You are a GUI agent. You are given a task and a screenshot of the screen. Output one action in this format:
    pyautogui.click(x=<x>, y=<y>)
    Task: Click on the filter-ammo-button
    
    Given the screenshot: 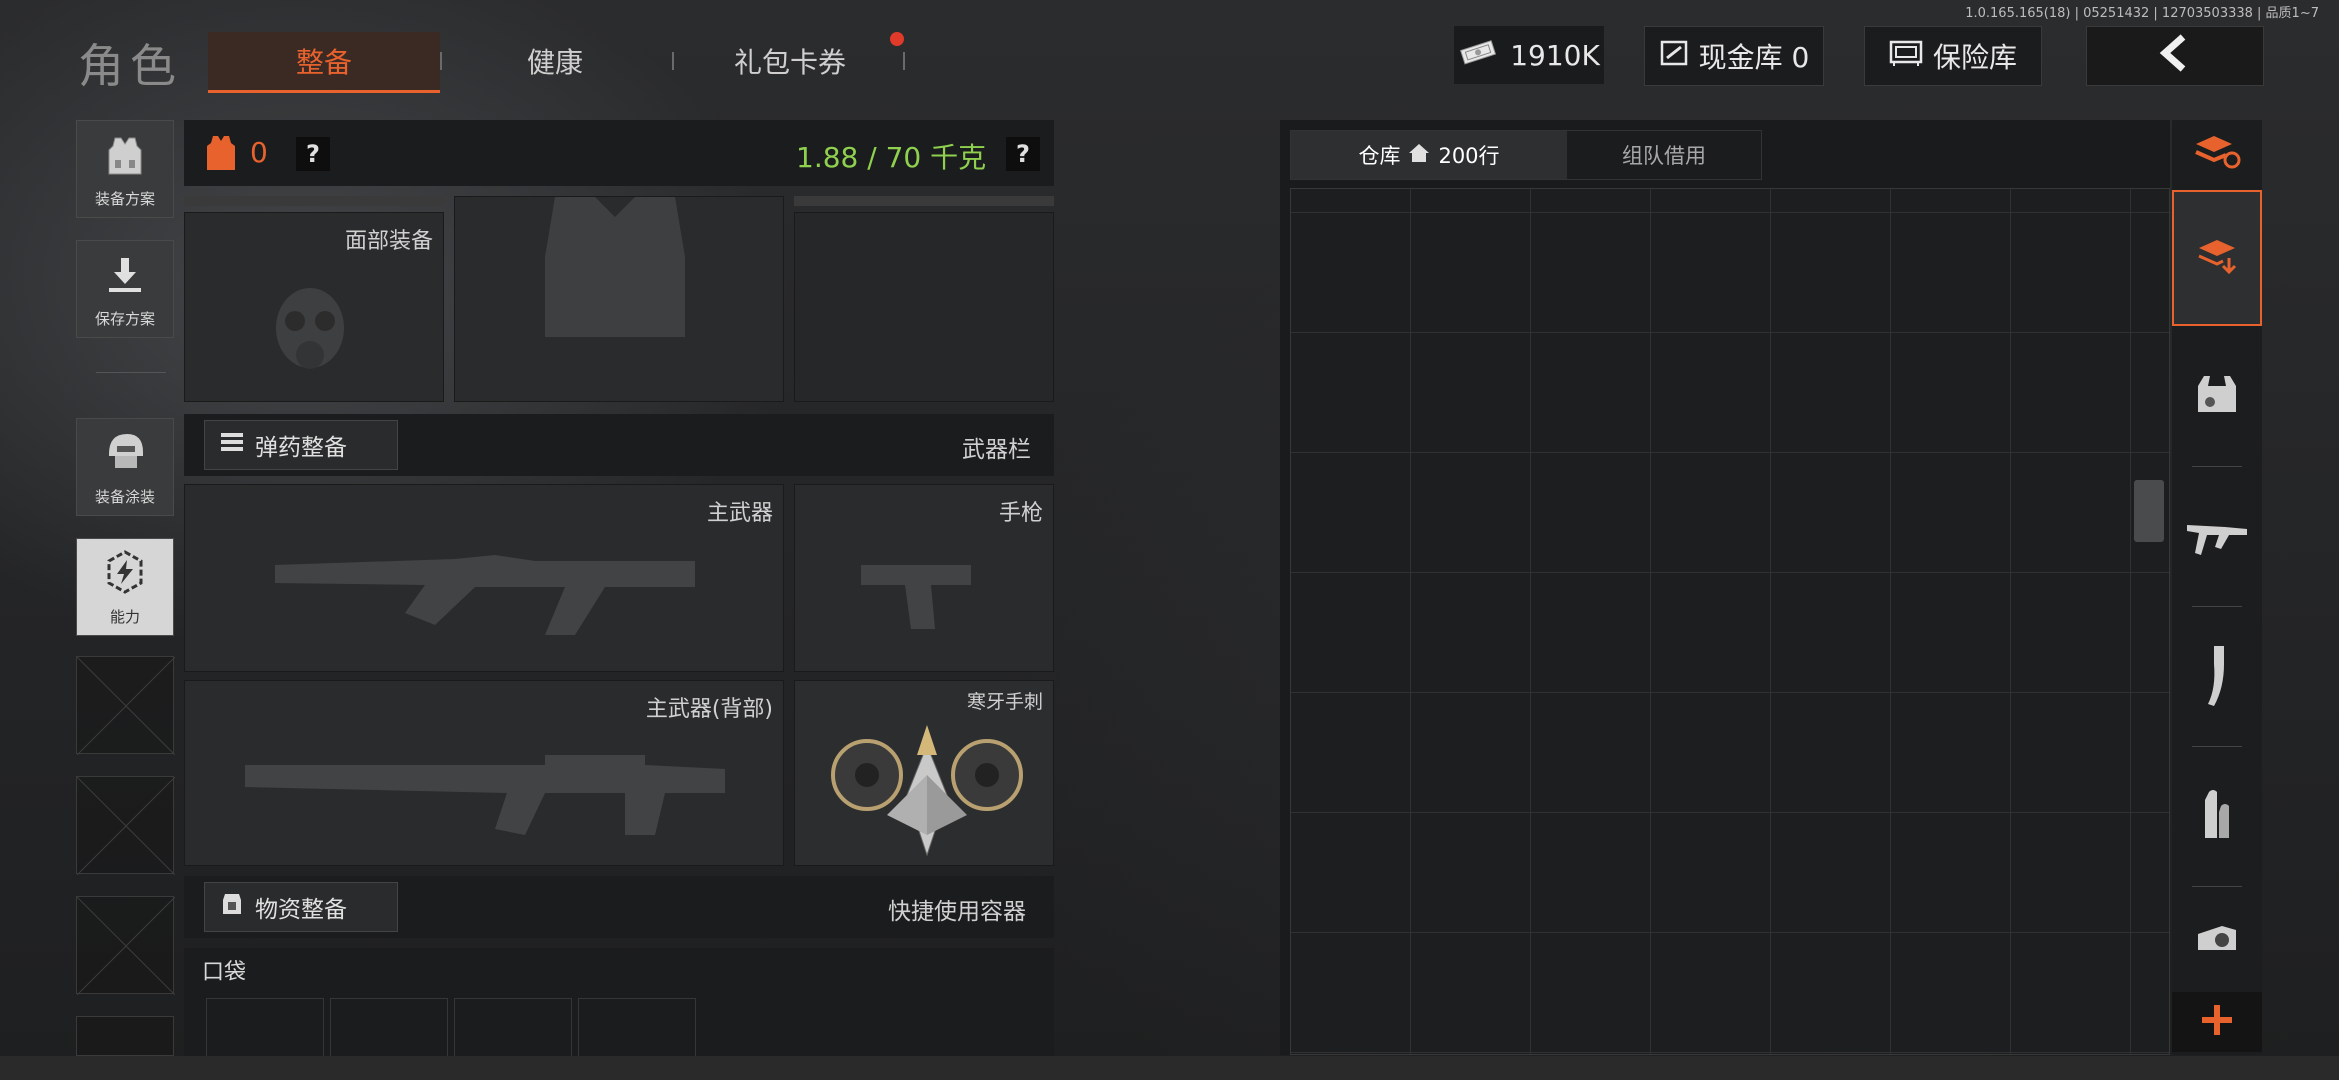 What is the action you would take?
    pyautogui.click(x=2217, y=818)
    